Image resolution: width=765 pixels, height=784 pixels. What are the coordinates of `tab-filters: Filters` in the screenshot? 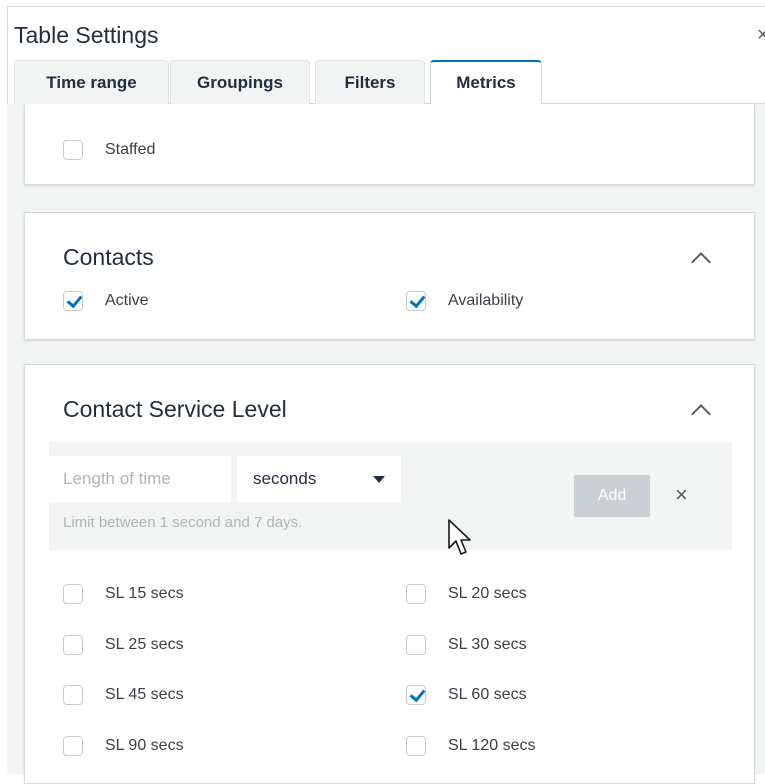 It's located at (370, 82).